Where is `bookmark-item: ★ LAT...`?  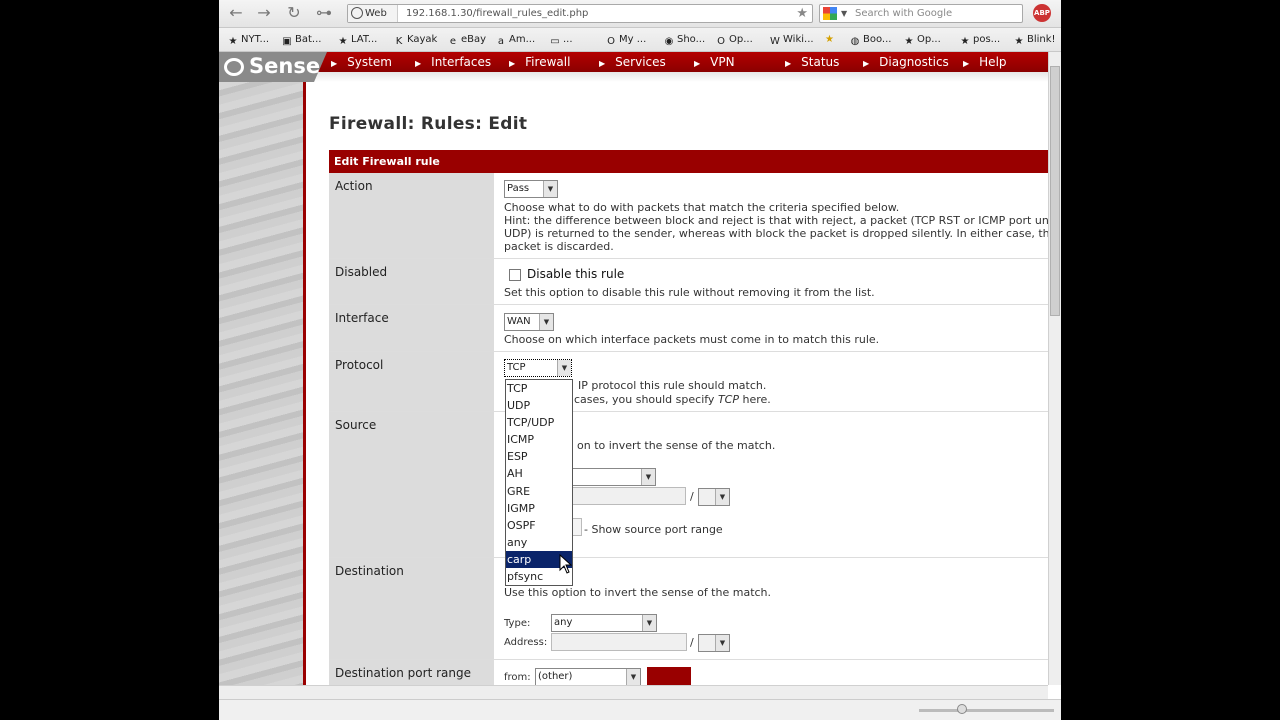 bookmark-item: ★ LAT... is located at coordinates (357, 40).